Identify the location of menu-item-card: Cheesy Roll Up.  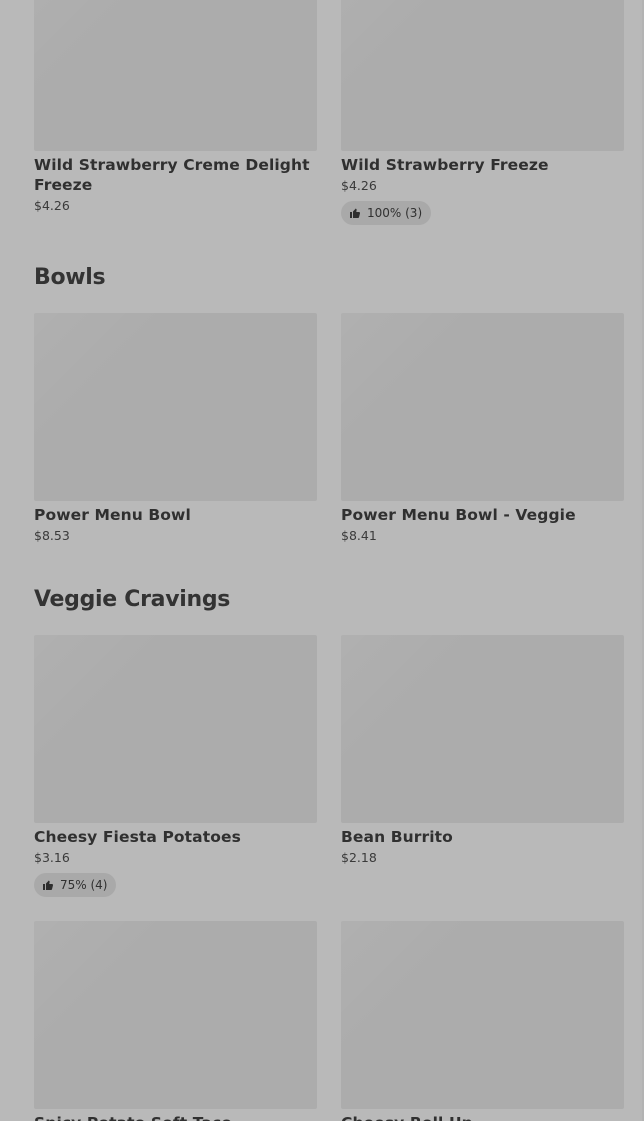
(482, 1021).